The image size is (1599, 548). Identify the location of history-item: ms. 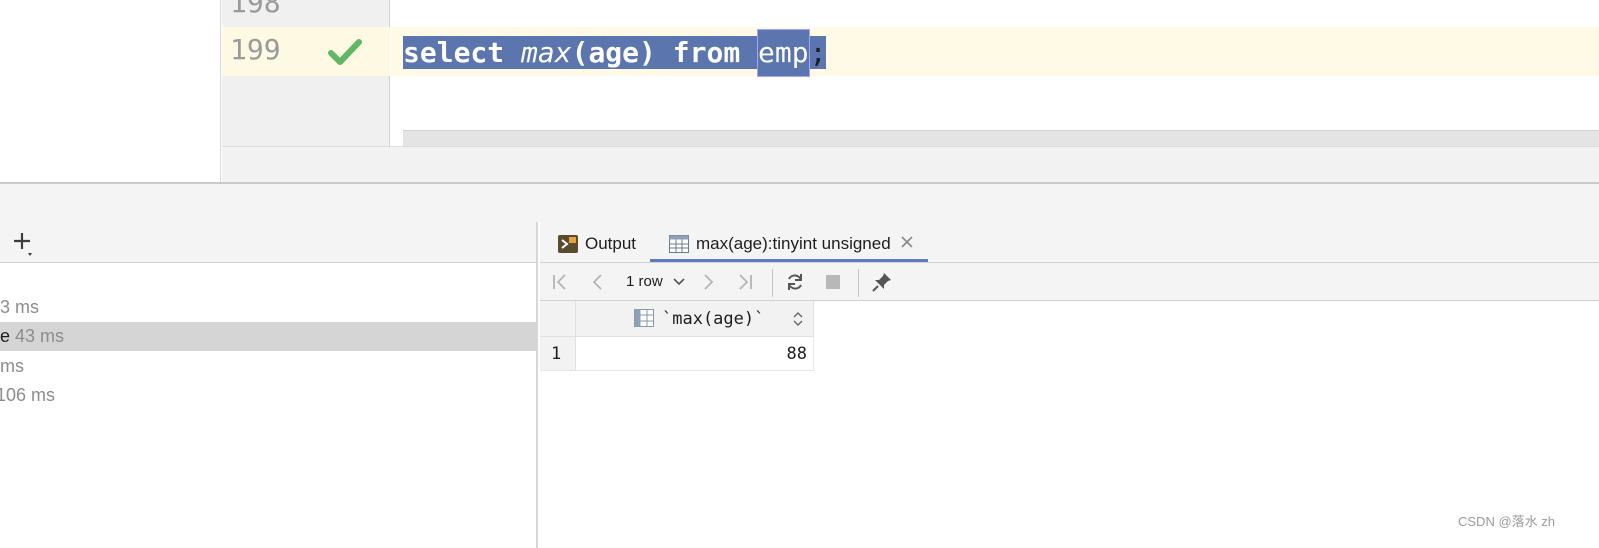
(268, 366).